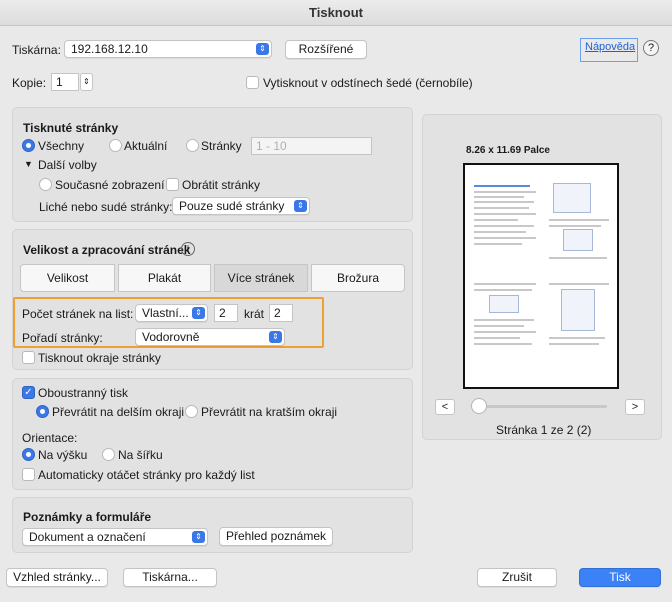 The width and height of the screenshot is (672, 602). I want to click on radio-current, so click(115, 145).